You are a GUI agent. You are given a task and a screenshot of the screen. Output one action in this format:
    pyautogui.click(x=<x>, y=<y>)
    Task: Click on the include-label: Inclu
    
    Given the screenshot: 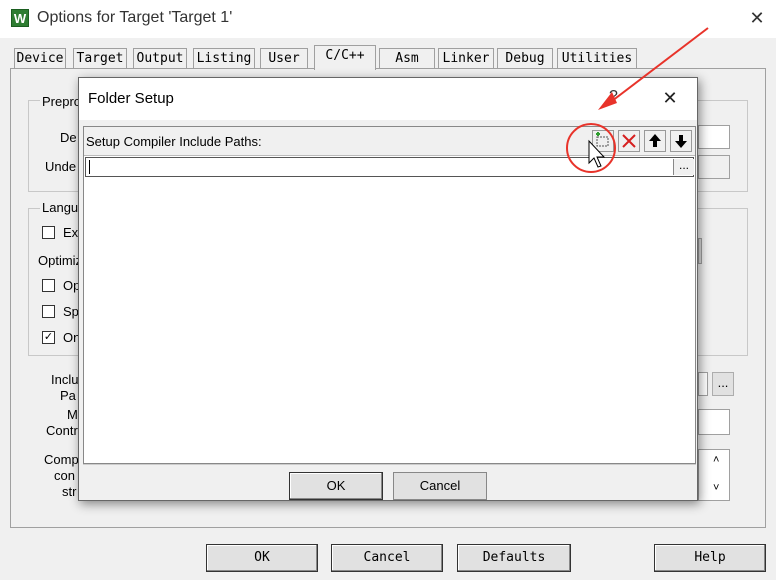 What is the action you would take?
    pyautogui.click(x=65, y=379)
    